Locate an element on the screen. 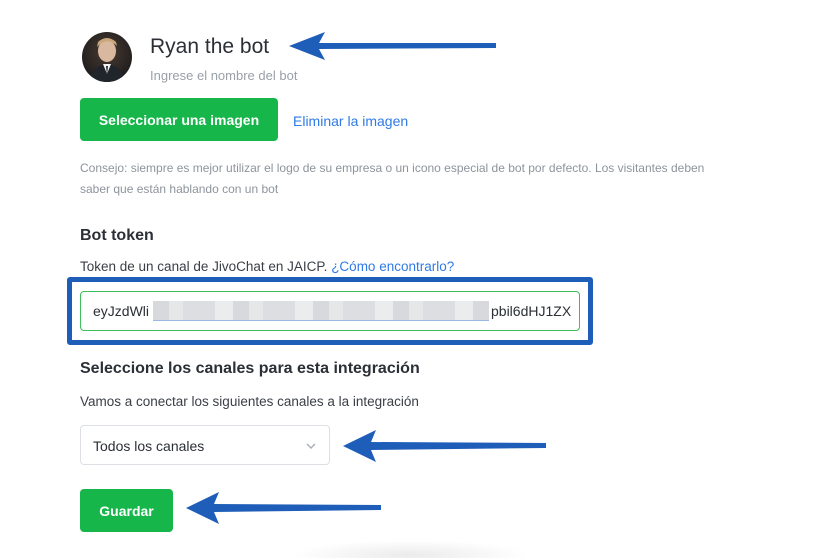 The width and height of the screenshot is (831, 558). save-button: Guardar is located at coordinates (126, 510).